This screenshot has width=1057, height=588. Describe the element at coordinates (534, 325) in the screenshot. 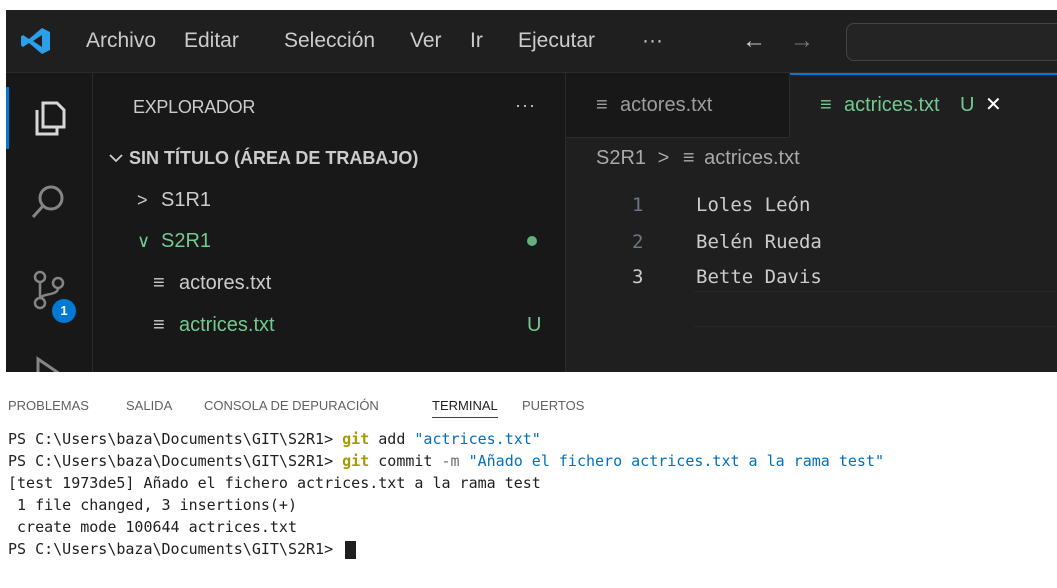

I see `untracked-status: U` at that location.